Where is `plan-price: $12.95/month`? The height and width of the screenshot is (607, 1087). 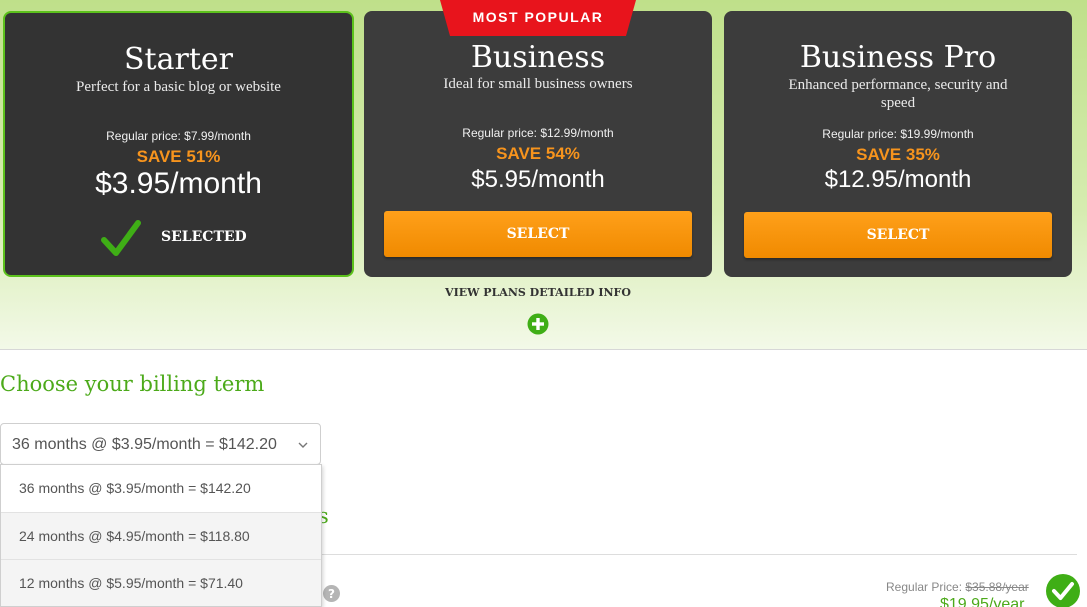 plan-price: $12.95/month is located at coordinates (898, 179).